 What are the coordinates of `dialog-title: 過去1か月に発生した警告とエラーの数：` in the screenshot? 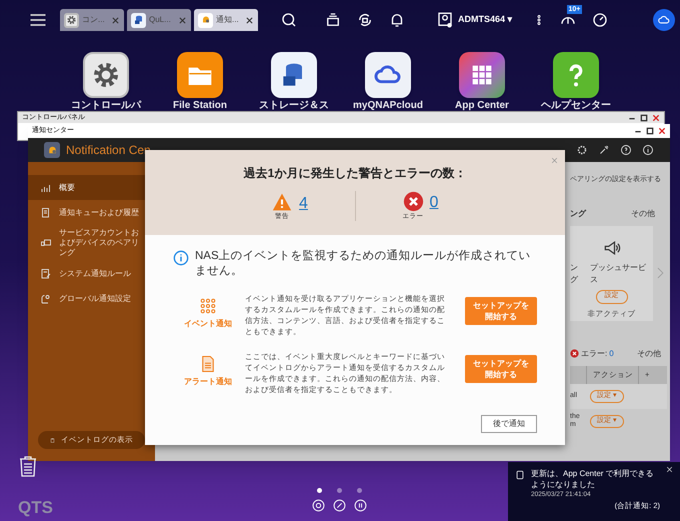 It's located at (355, 173).